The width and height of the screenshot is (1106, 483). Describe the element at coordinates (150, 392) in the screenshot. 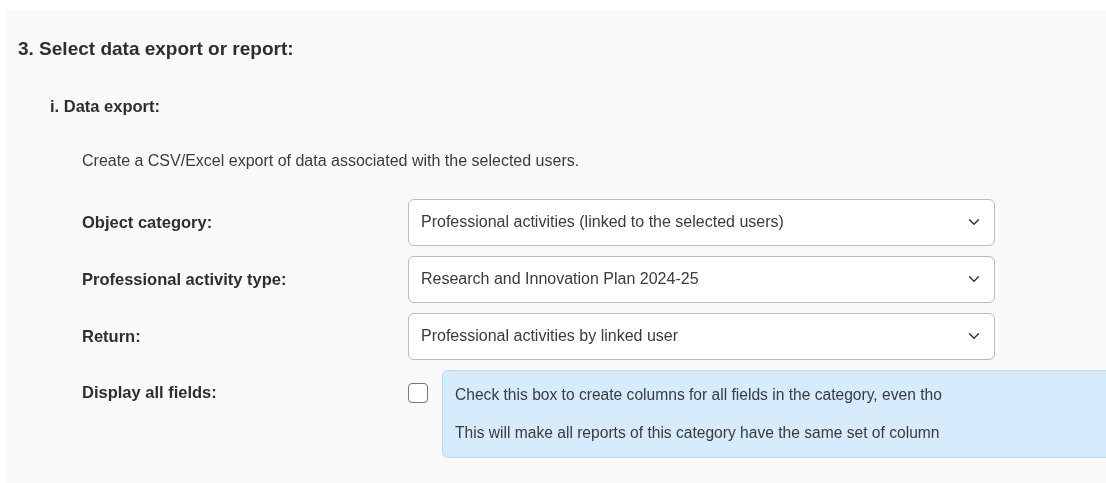

I see `field-label: Display all fields:` at that location.